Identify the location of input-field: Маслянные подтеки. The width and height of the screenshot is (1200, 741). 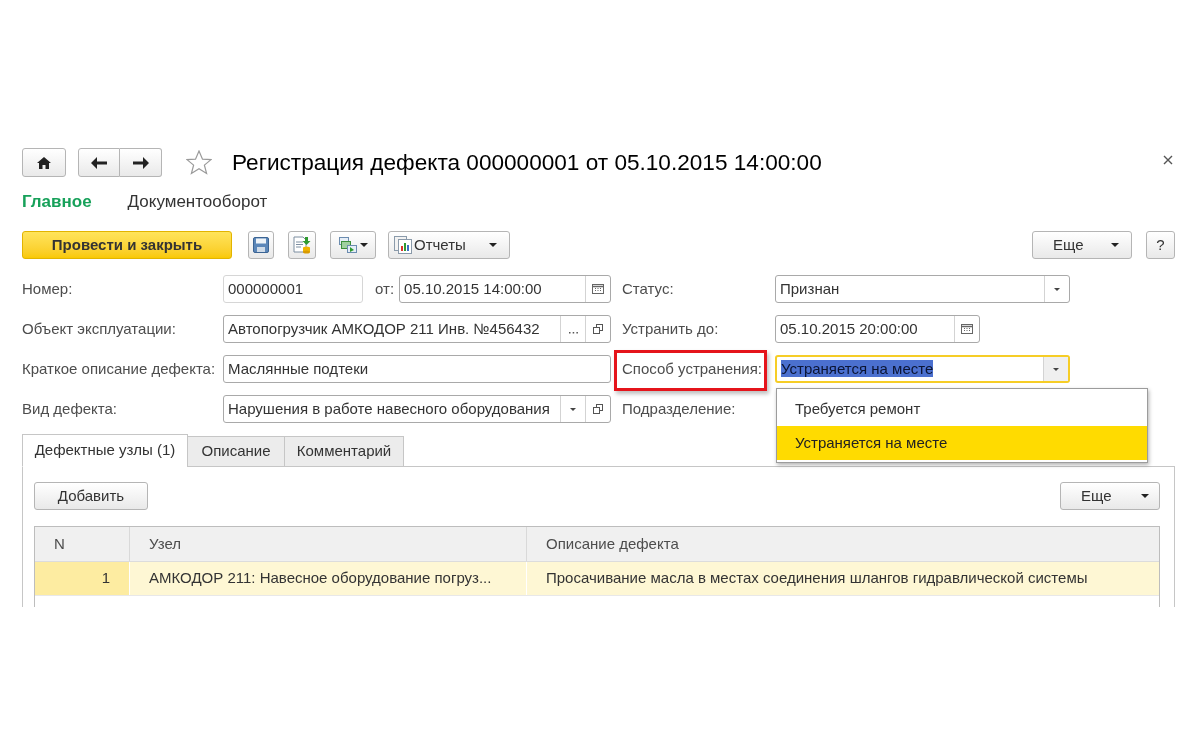
(417, 369).